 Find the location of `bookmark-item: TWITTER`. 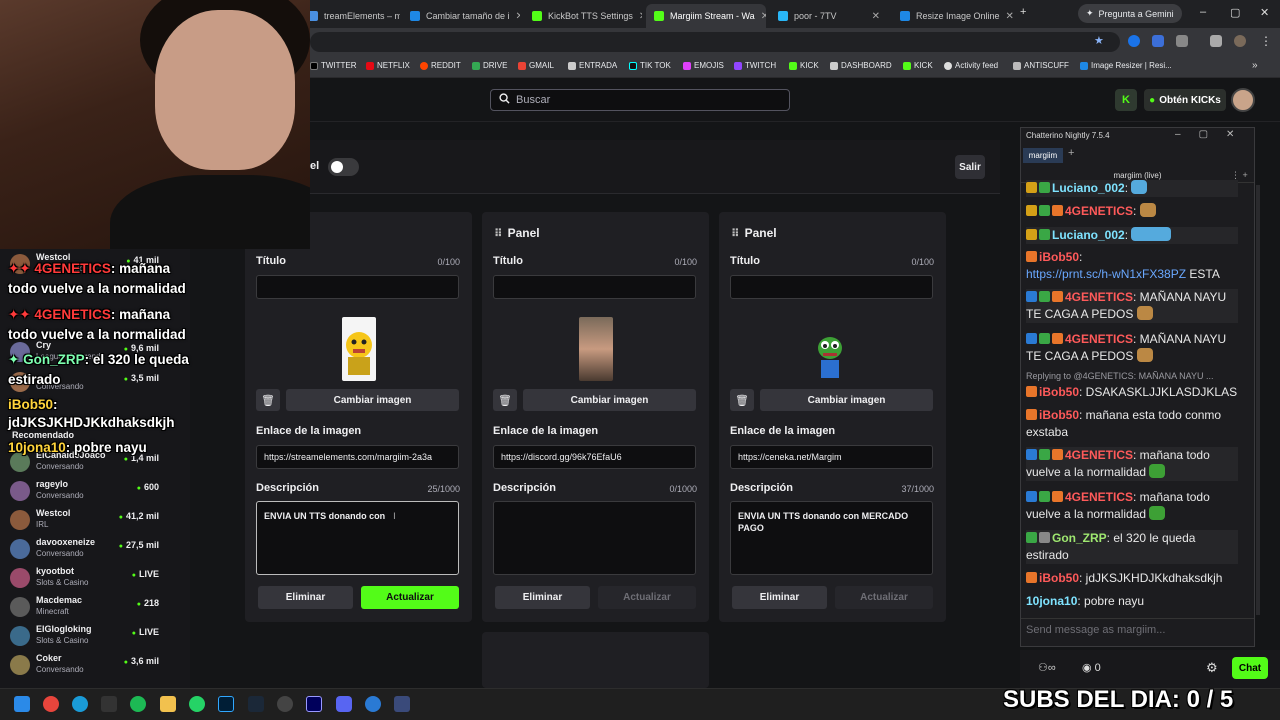

bookmark-item: TWITTER is located at coordinates (333, 65).